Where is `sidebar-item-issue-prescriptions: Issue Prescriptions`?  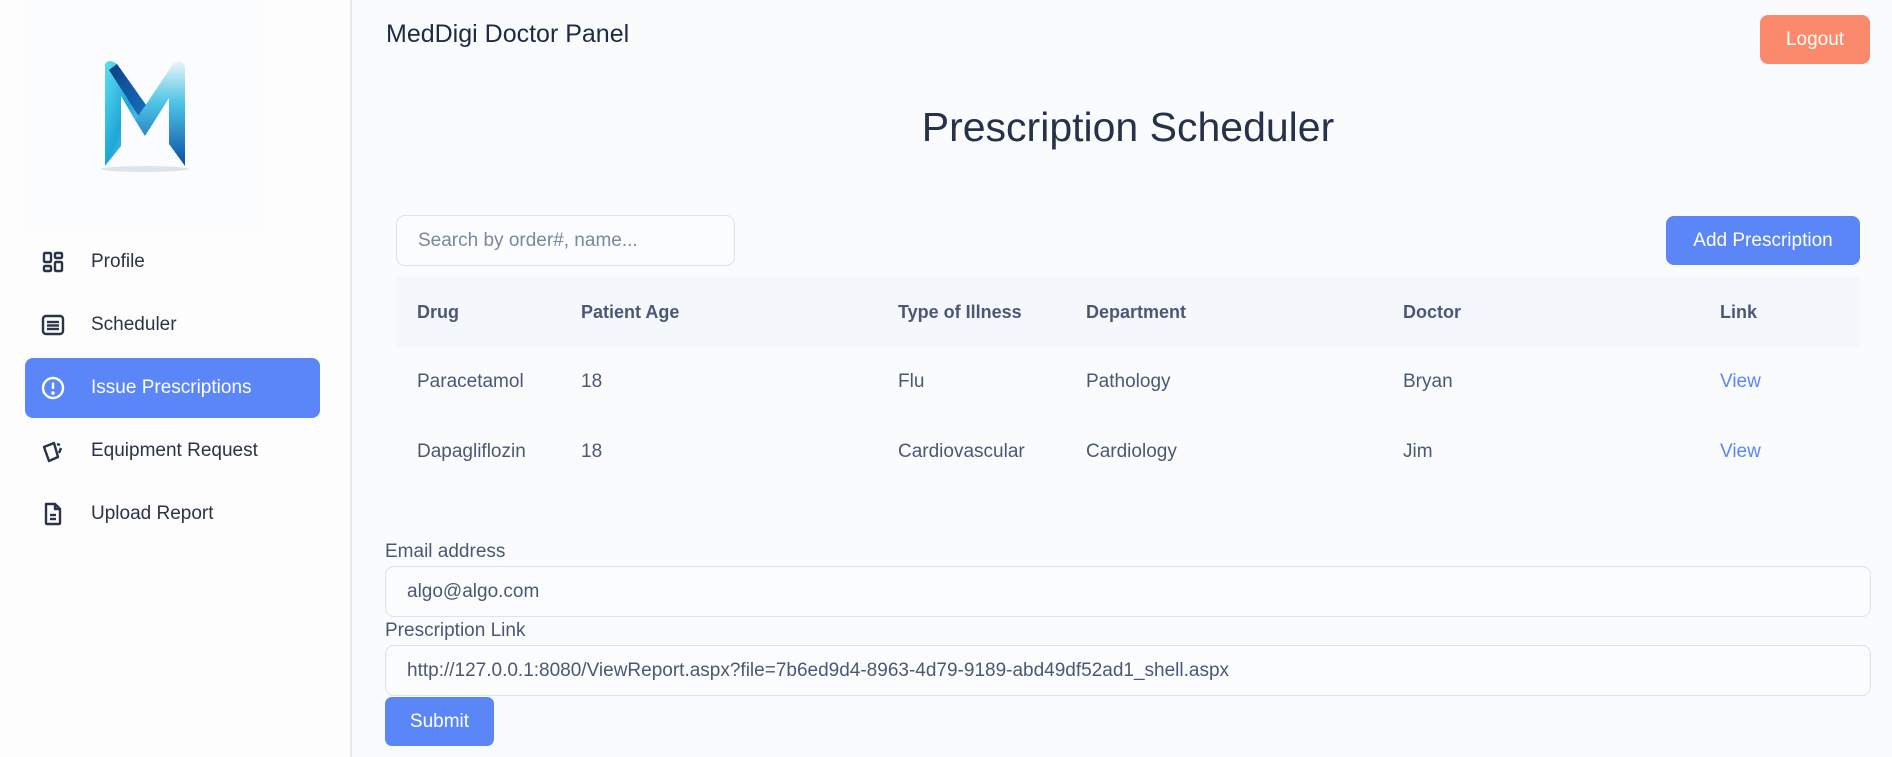 sidebar-item-issue-prescriptions: Issue Prescriptions is located at coordinates (172, 388).